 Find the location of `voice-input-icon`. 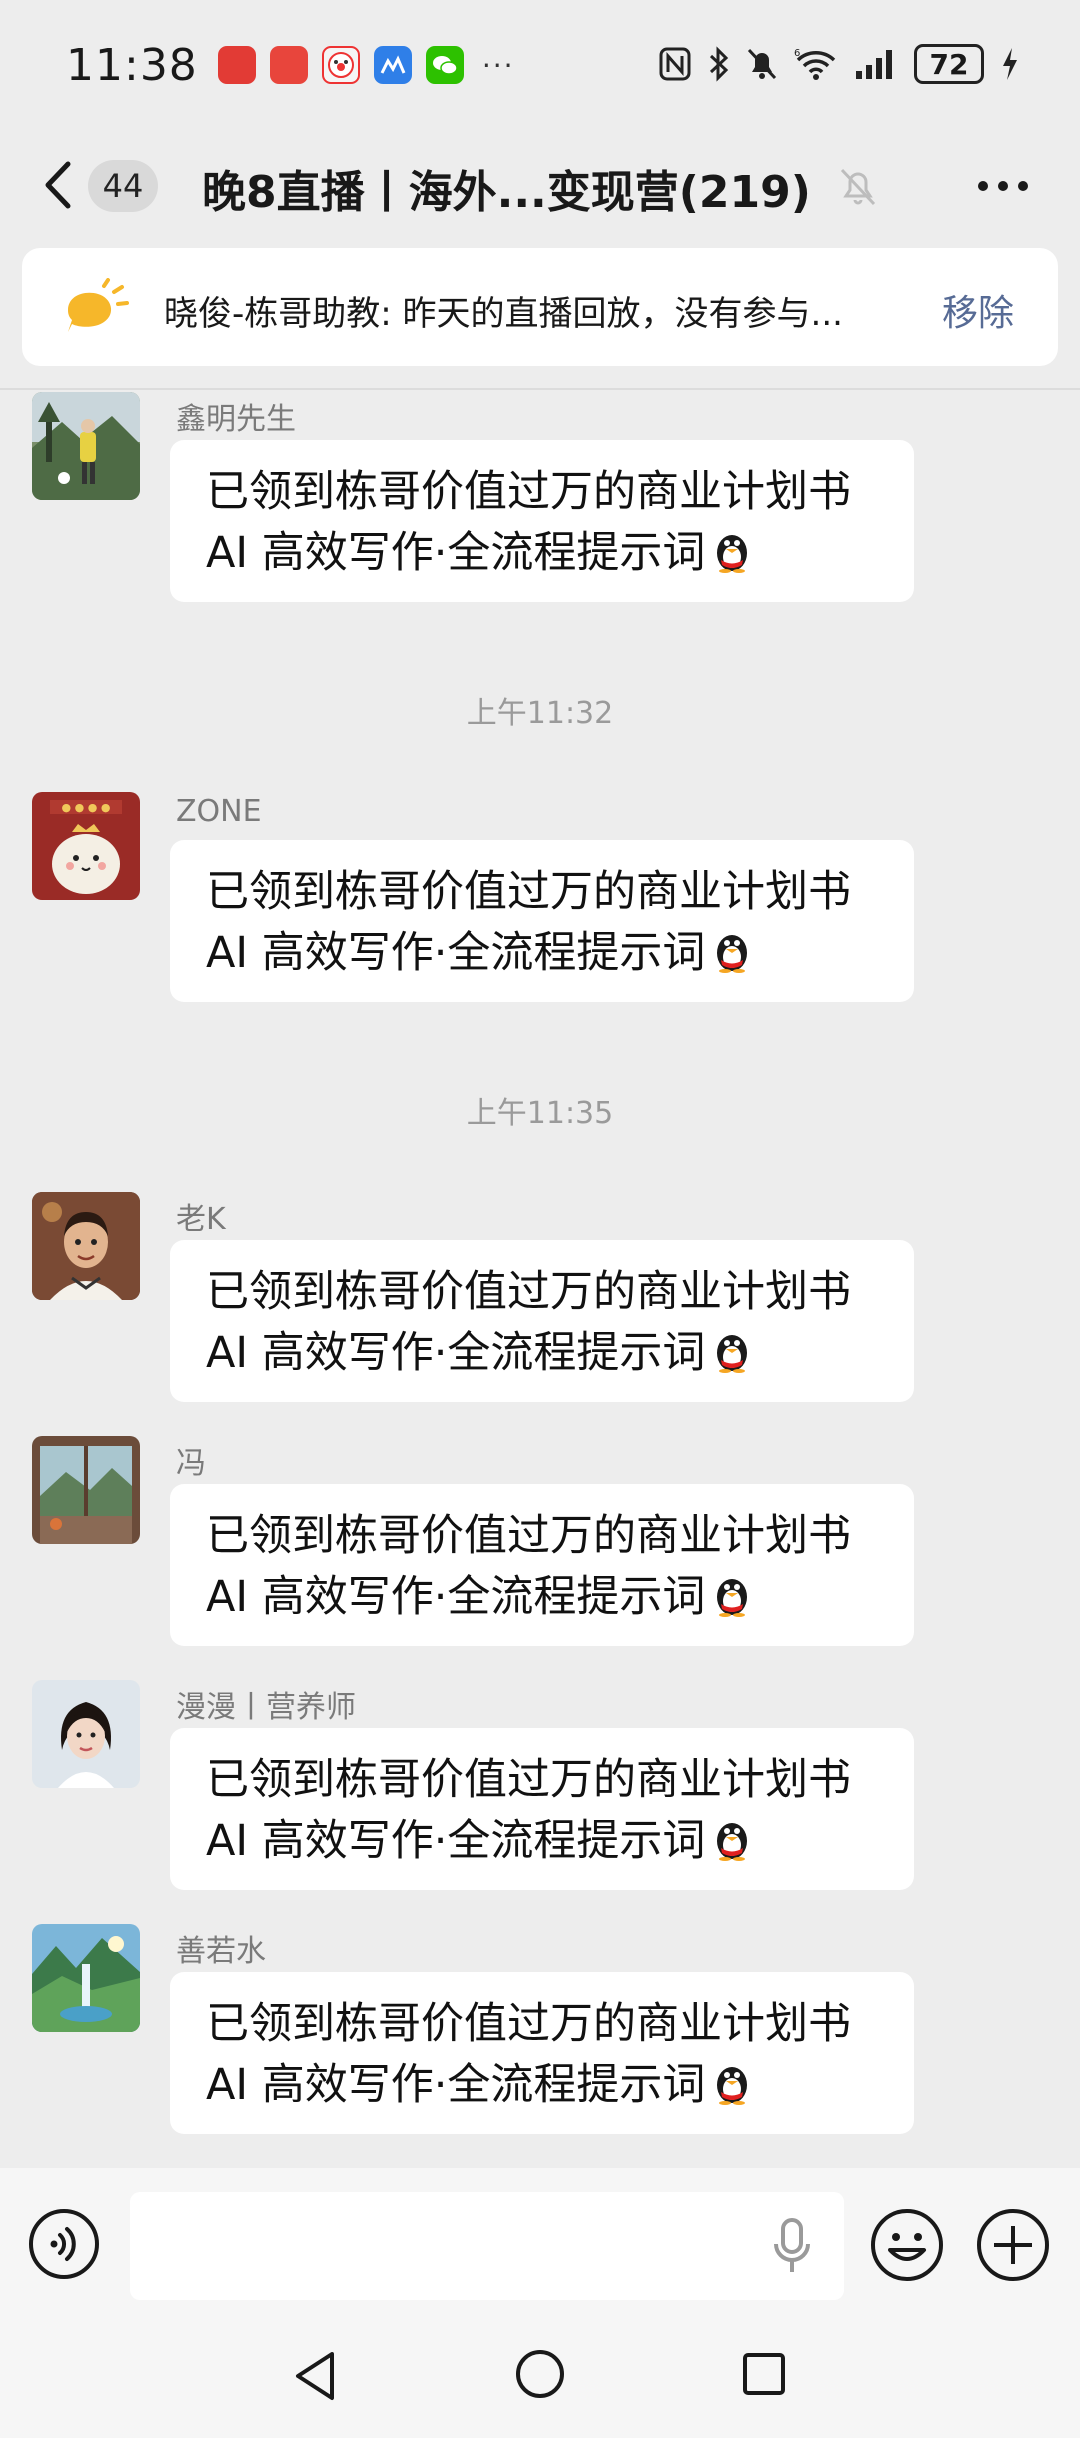

voice-input-icon is located at coordinates (64, 2244).